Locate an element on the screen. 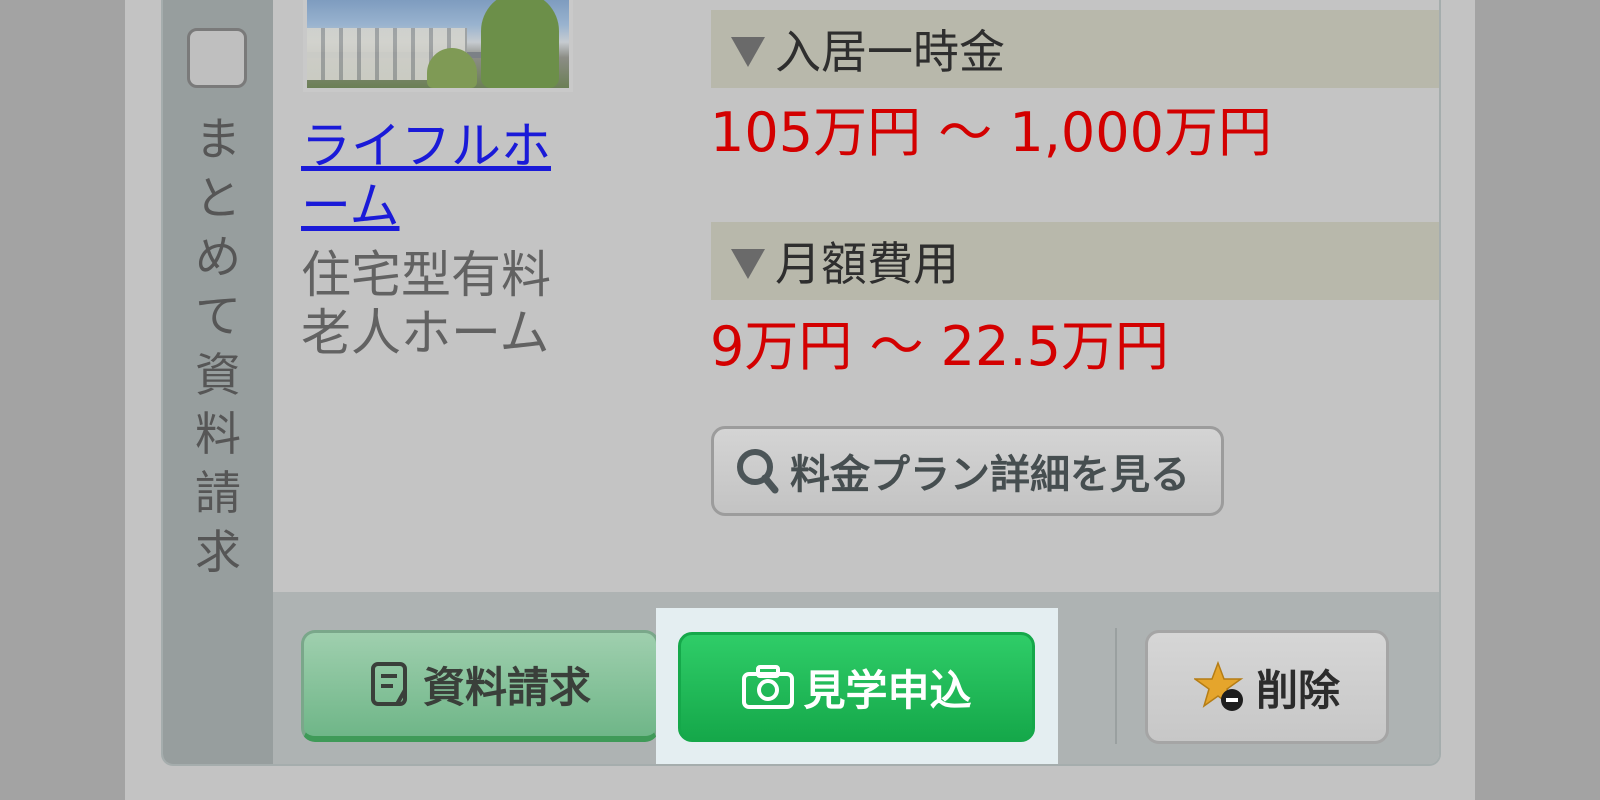  star-minus-icon is located at coordinates (1220, 687).